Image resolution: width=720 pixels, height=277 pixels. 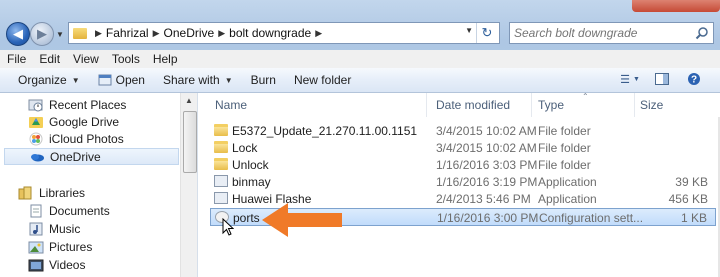 I want to click on nav-label: Videos, so click(x=67, y=264).